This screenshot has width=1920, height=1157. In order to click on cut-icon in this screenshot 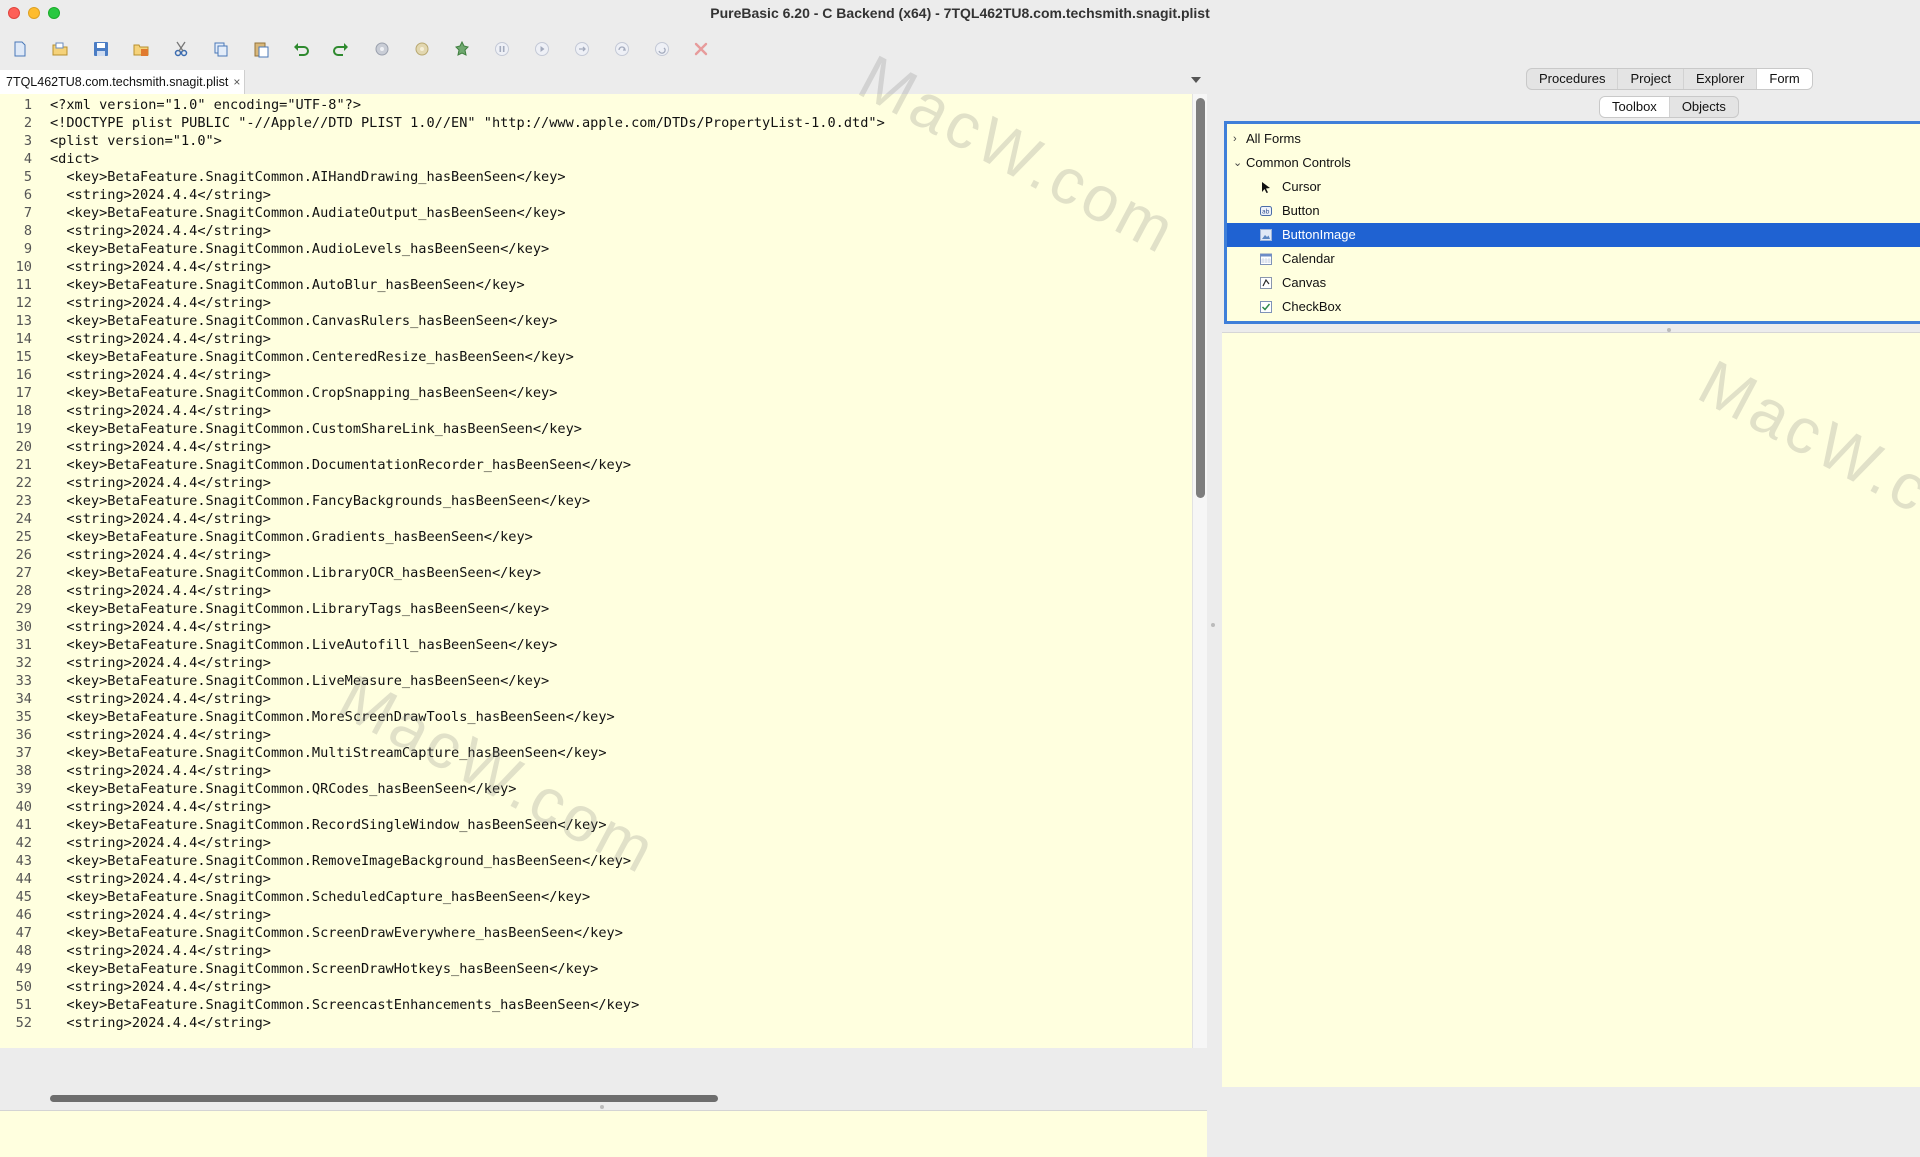, I will do `click(181, 49)`.